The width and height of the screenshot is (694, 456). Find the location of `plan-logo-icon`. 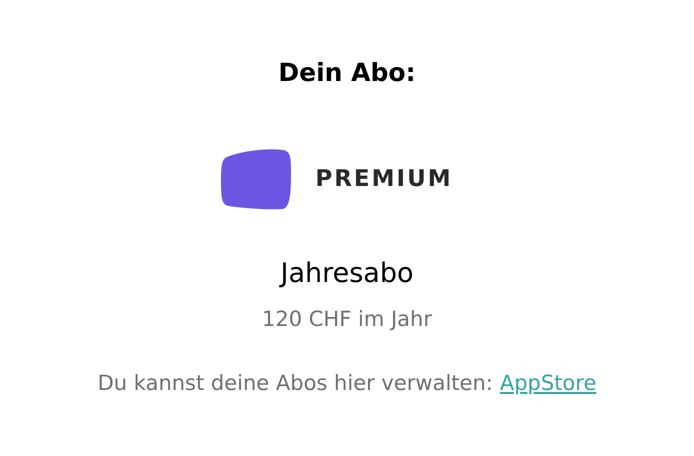

plan-logo-icon is located at coordinates (256, 179).